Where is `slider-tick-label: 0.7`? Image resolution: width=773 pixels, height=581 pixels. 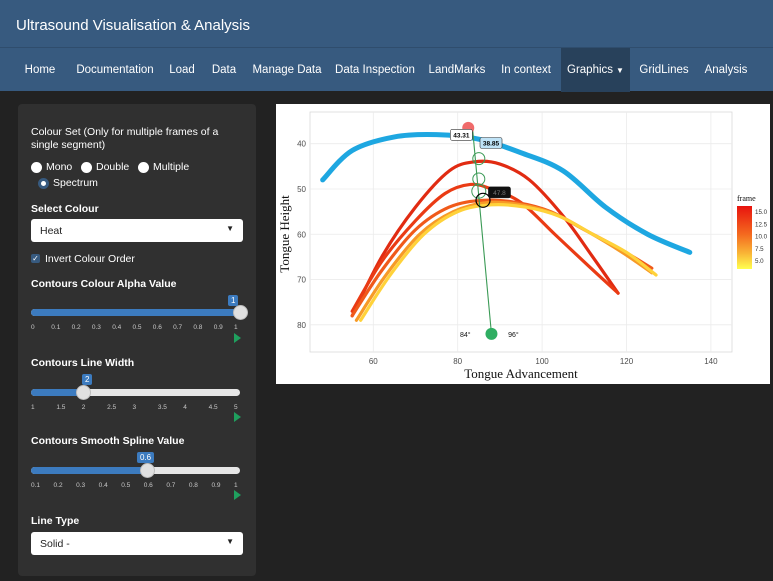
slider-tick-label: 0.7 is located at coordinates (178, 327).